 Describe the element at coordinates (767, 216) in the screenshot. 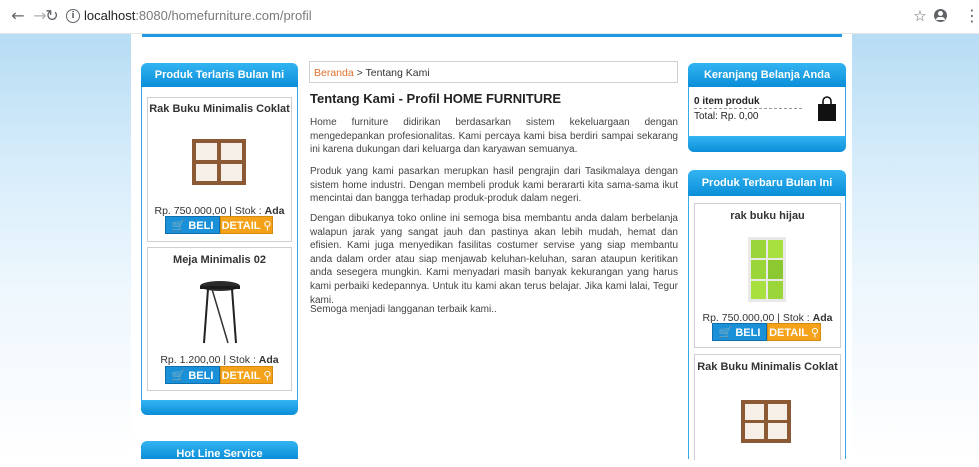

I see `product-name: rak buku hijau` at that location.